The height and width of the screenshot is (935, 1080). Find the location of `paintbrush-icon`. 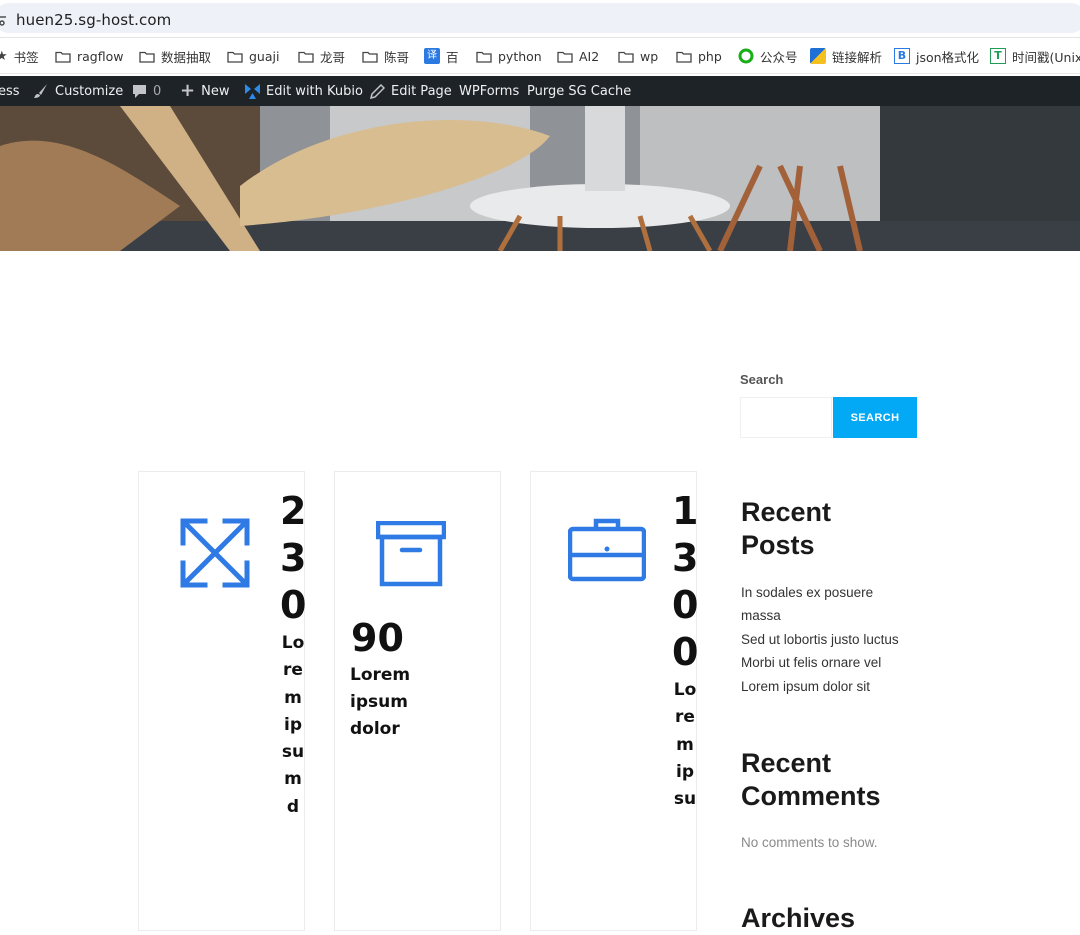

paintbrush-icon is located at coordinates (40, 91).